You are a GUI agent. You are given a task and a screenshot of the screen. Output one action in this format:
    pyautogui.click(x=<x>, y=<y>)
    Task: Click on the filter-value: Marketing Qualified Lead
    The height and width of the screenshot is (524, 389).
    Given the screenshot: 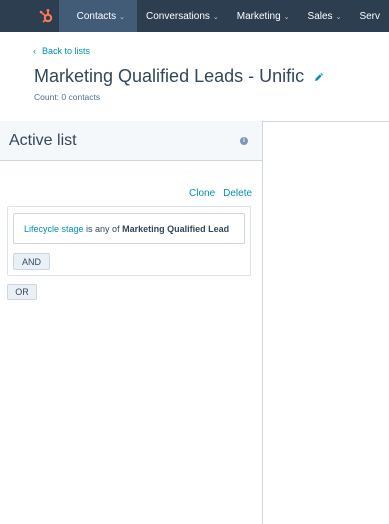 What is the action you would take?
    pyautogui.click(x=176, y=228)
    